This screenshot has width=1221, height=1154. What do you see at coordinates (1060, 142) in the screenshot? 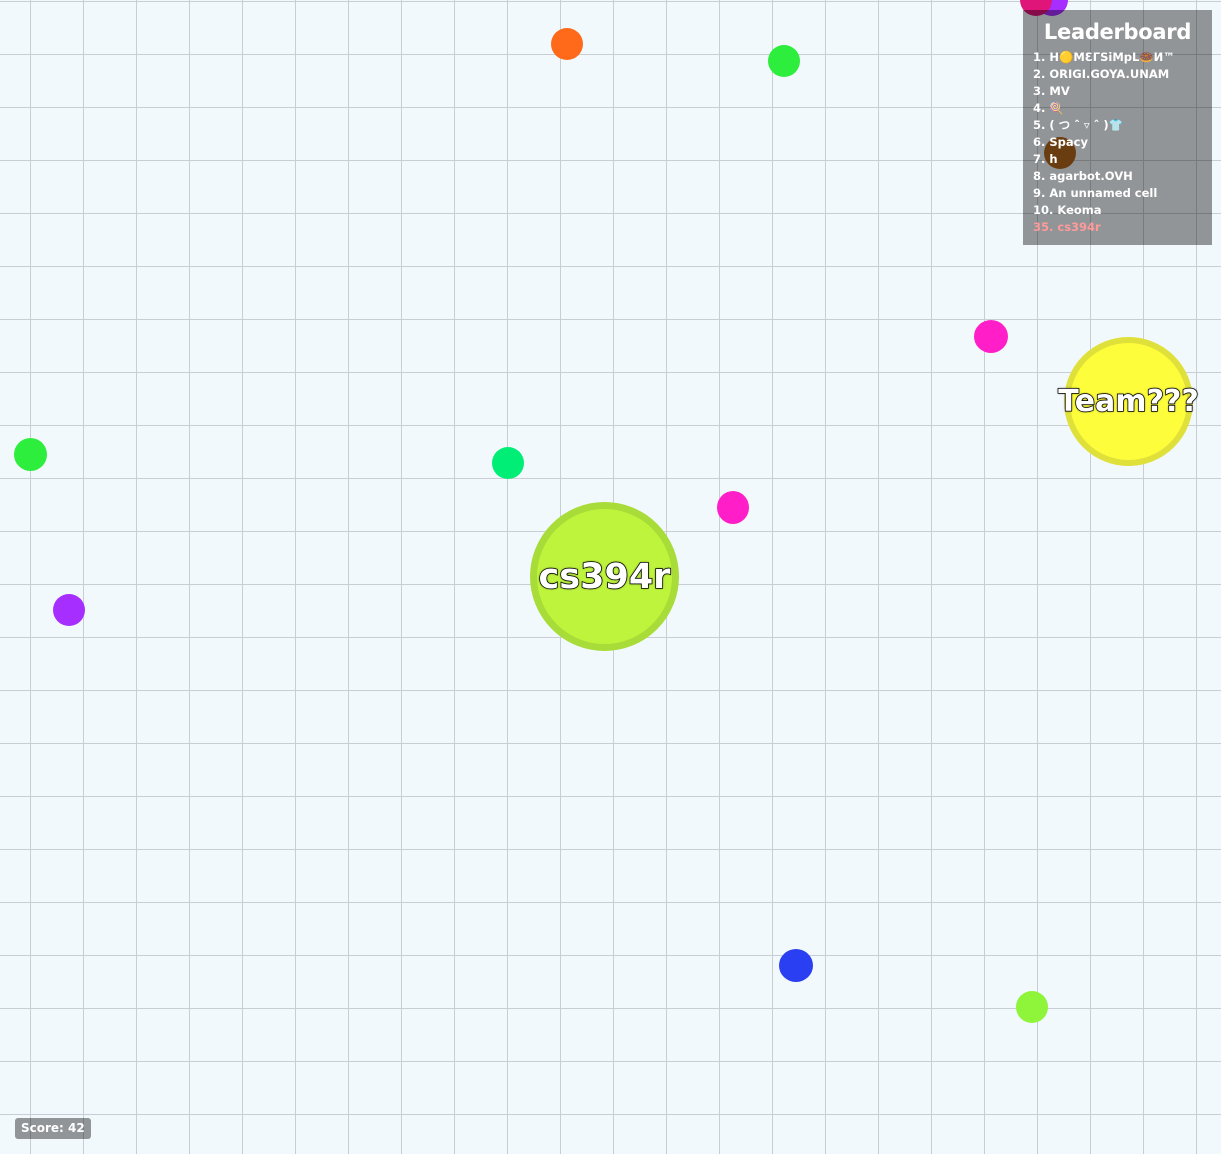
I see `leaderboard-entry: 6. Spacy` at bounding box center [1060, 142].